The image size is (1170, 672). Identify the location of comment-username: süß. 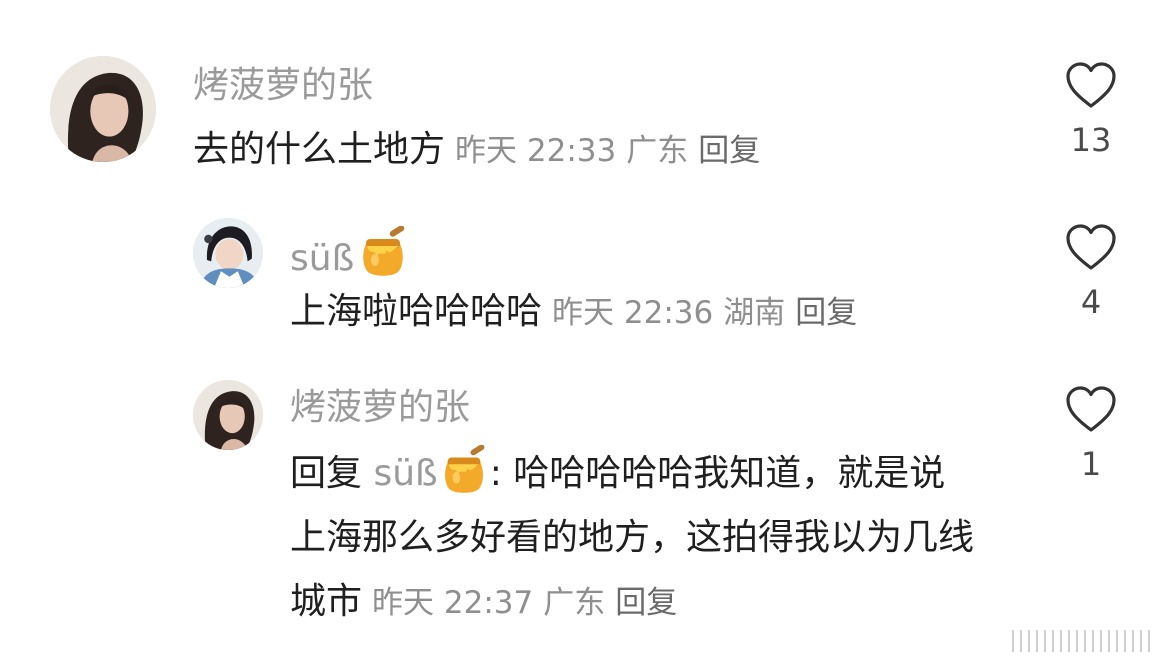
(349, 253).